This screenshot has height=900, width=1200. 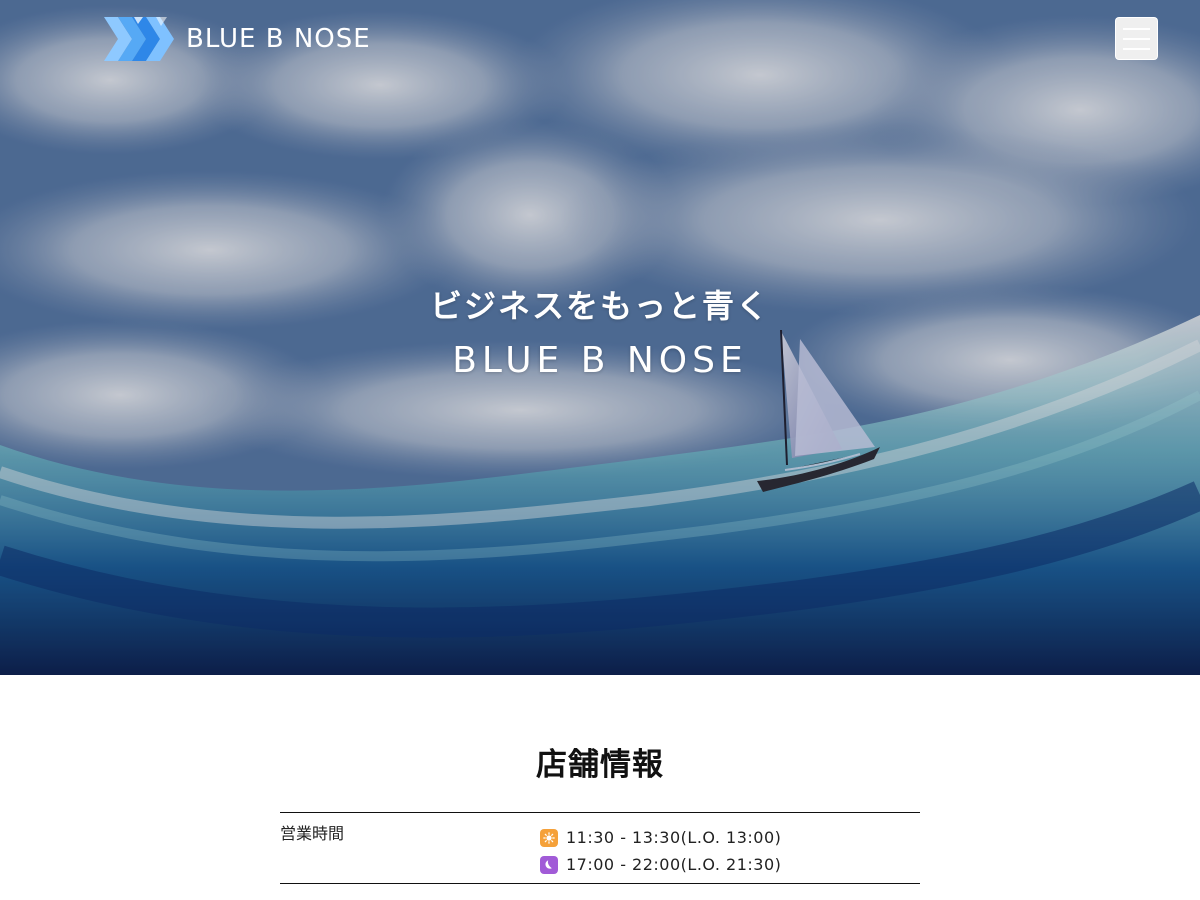 I want to click on site-header: BLUE B NOSE, so click(x=600, y=41).